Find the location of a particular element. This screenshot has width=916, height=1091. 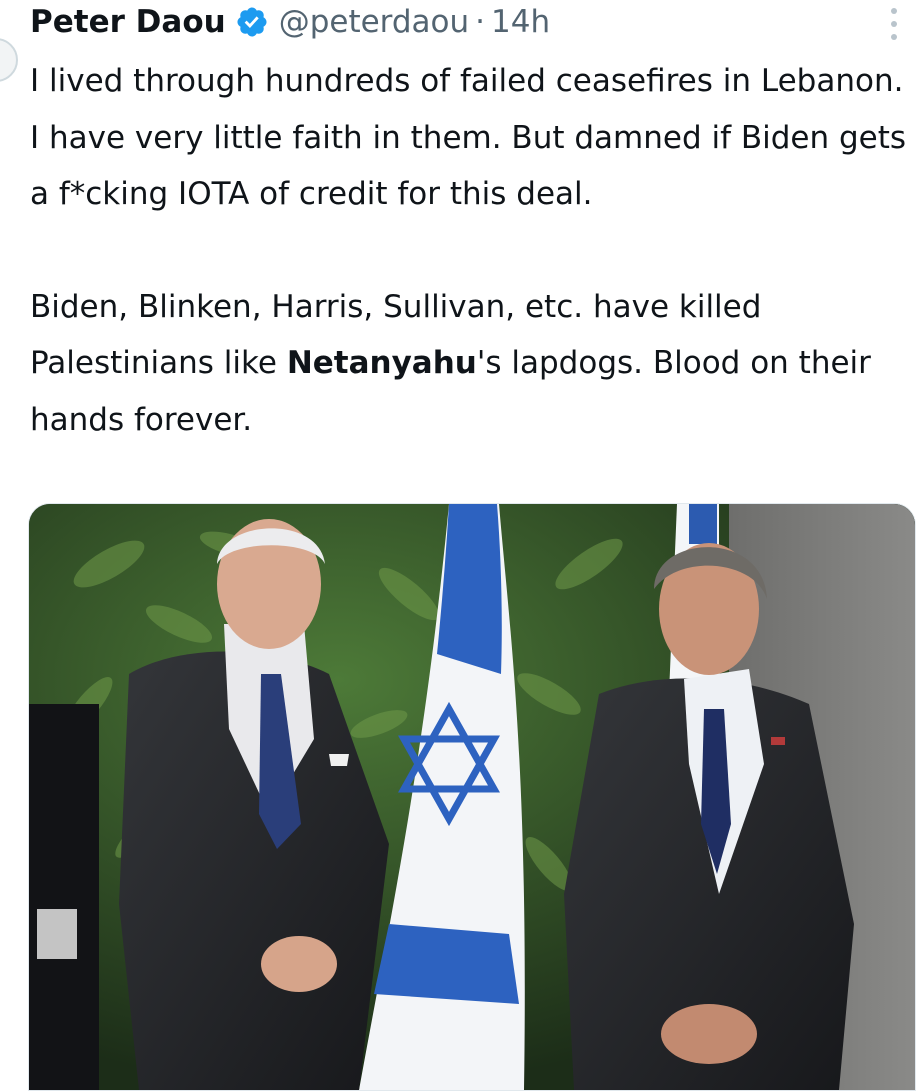

tweet-text-bold: Netanyahu is located at coordinates (381, 363).